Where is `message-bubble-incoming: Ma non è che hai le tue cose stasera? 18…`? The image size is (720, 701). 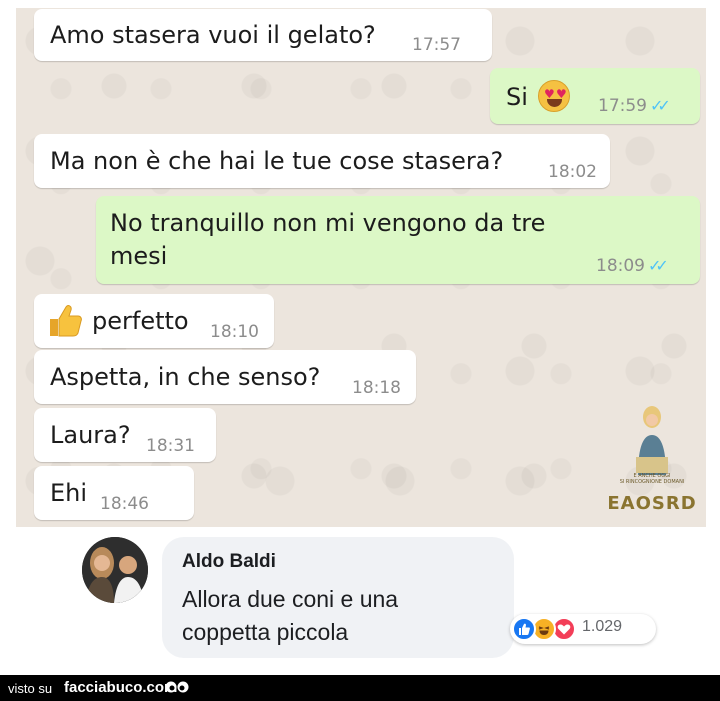
message-bubble-incoming: Ma non è che hai le tue cose stasera? 18… is located at coordinates (322, 161).